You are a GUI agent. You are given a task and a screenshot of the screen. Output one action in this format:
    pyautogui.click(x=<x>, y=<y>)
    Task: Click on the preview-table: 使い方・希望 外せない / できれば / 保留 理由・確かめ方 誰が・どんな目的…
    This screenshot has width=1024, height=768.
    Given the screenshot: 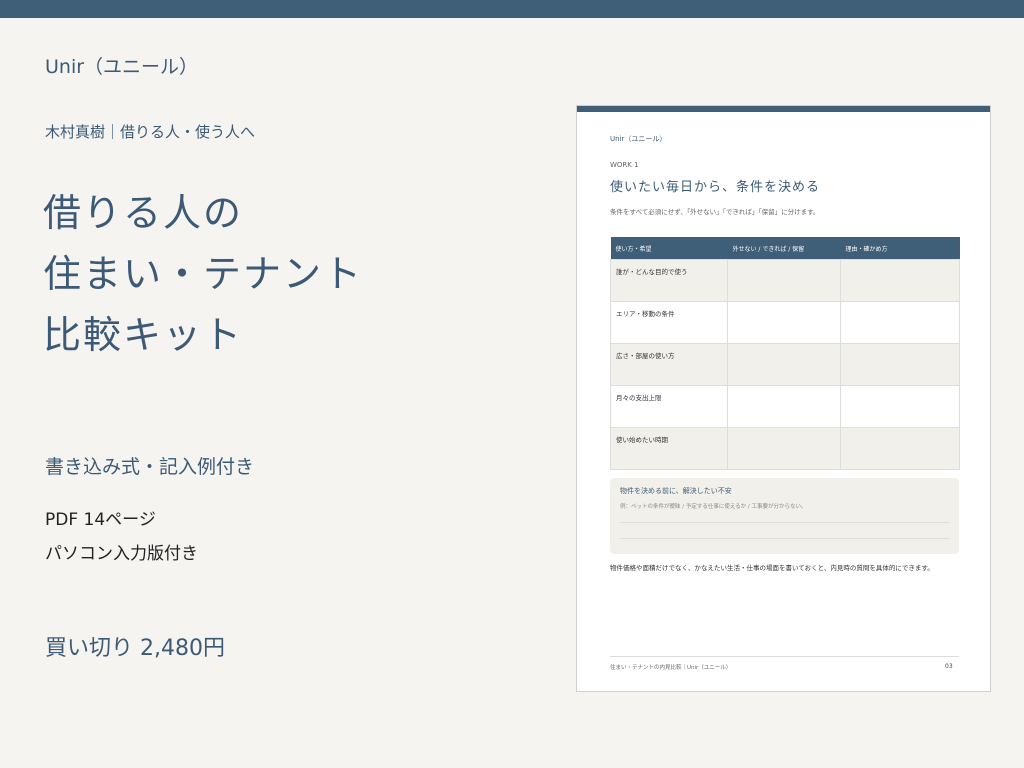 What is the action you would take?
    pyautogui.click(x=785, y=353)
    